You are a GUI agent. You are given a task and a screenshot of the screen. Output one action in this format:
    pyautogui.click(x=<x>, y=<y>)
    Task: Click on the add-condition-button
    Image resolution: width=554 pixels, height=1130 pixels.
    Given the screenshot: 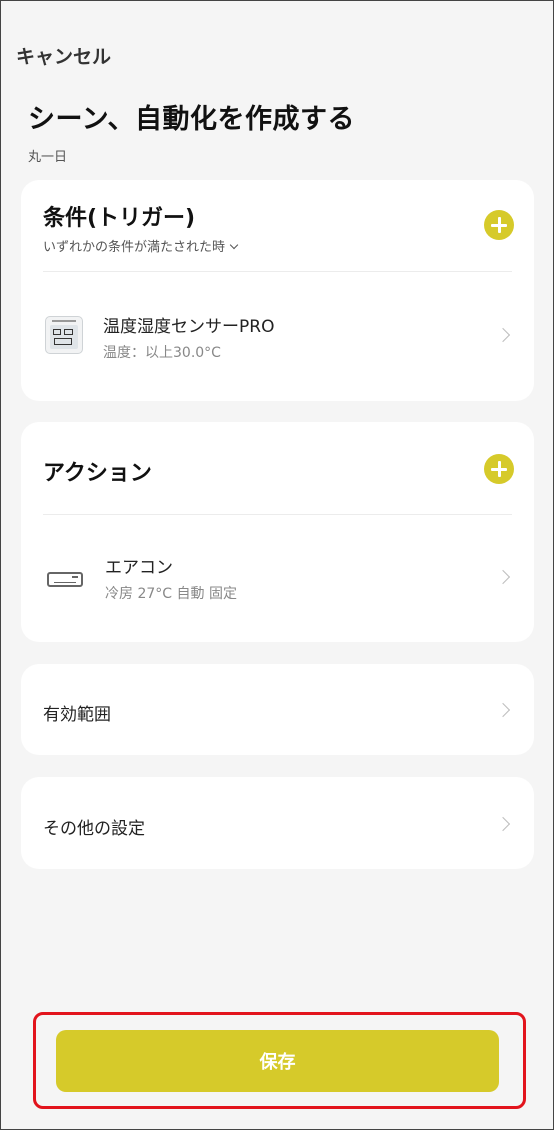 What is the action you would take?
    pyautogui.click(x=499, y=225)
    